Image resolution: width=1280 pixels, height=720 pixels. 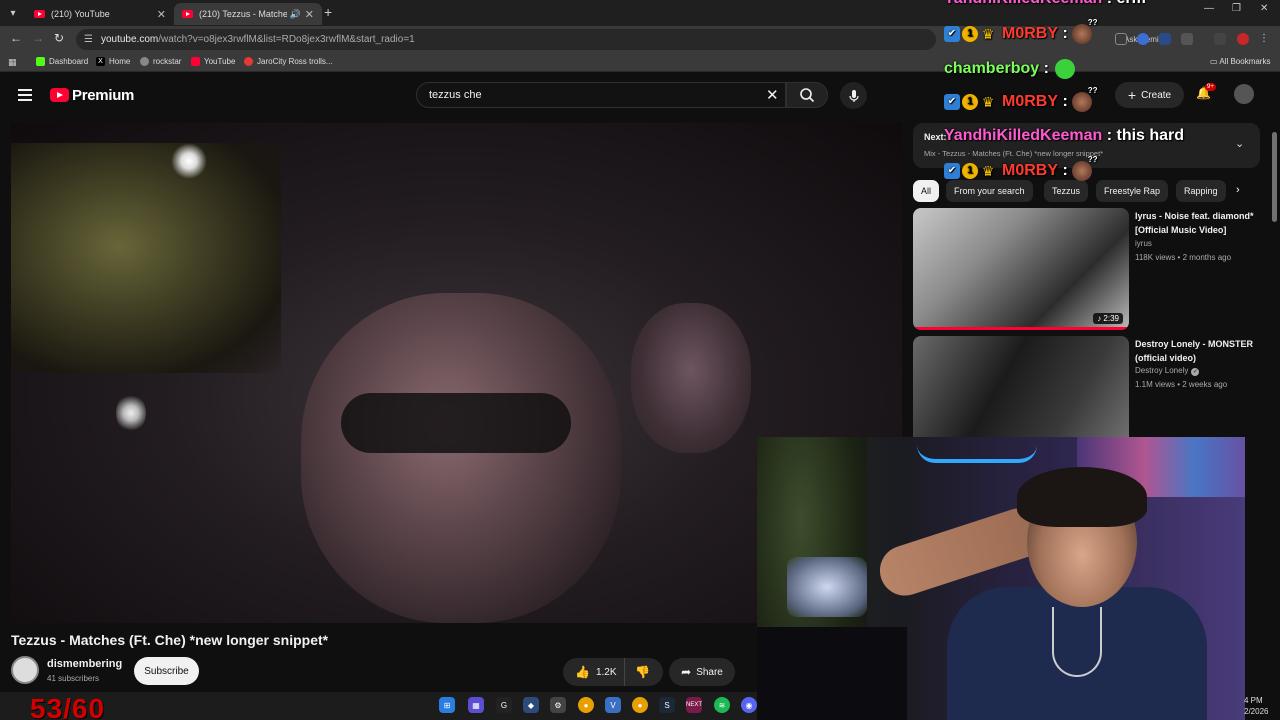 What do you see at coordinates (1243, 39) in the screenshot?
I see `profile-avatar-icon` at bounding box center [1243, 39].